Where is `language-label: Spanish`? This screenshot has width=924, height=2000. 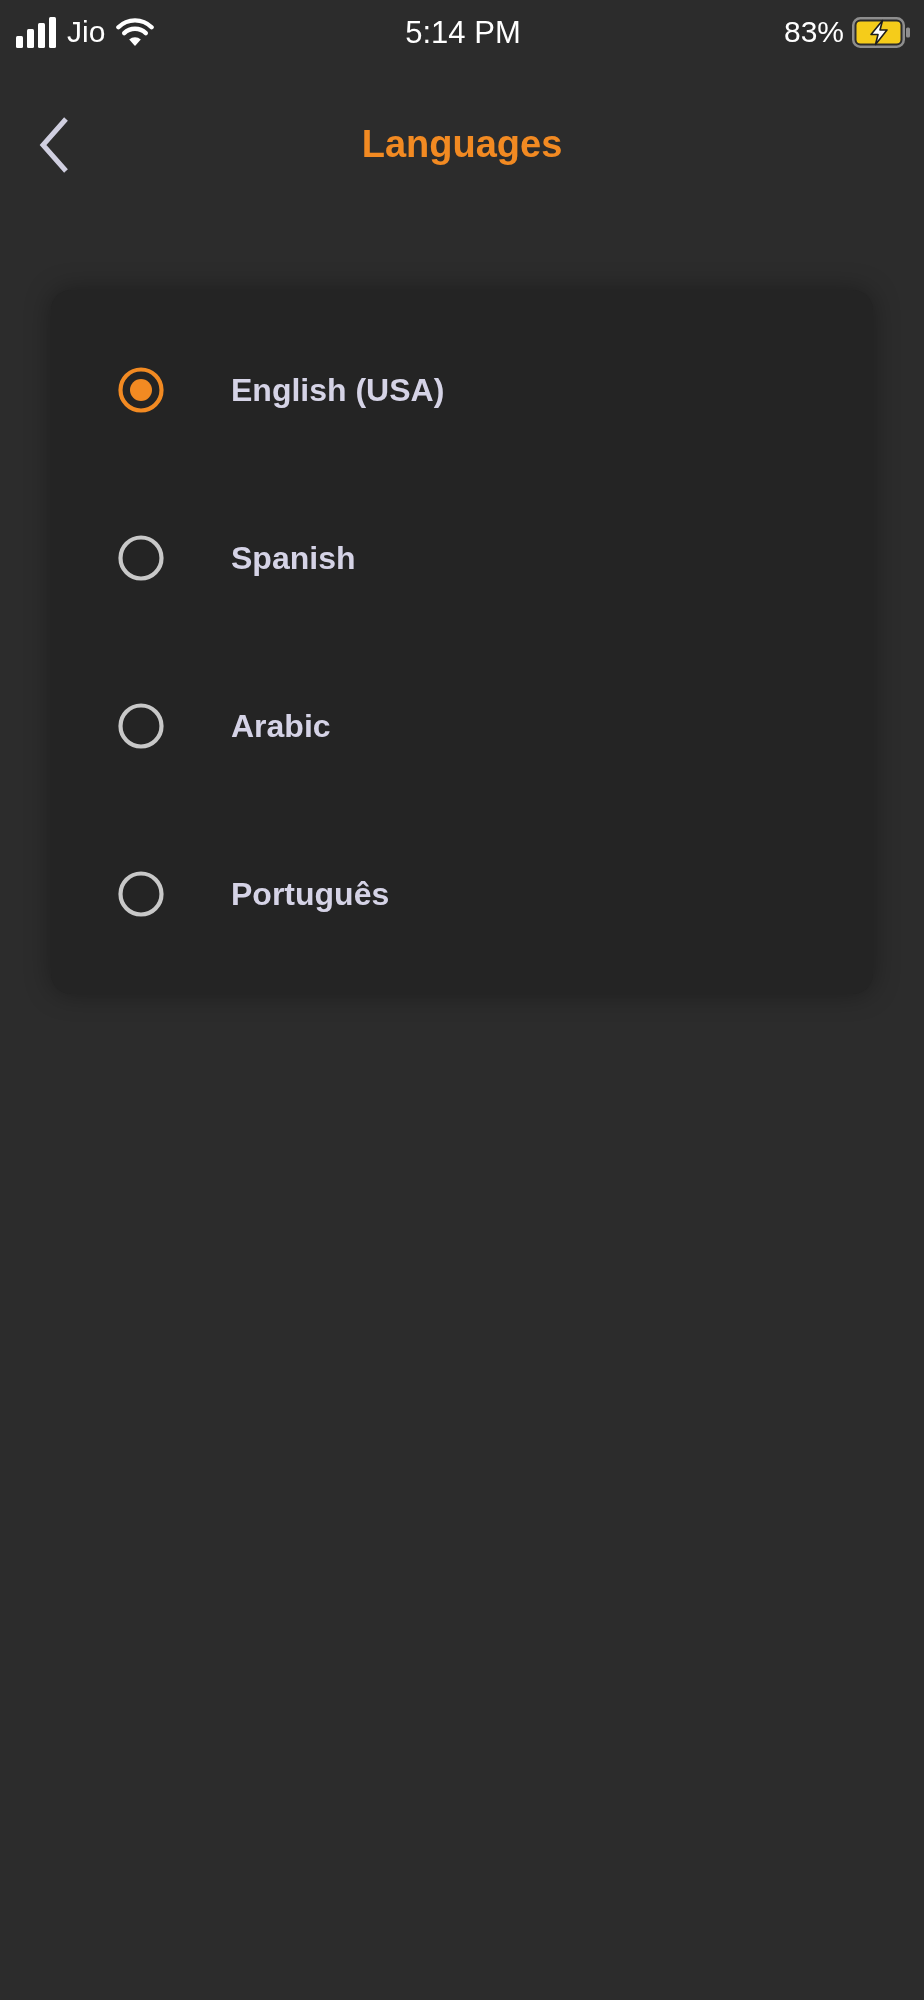 language-label: Spanish is located at coordinates (293, 558).